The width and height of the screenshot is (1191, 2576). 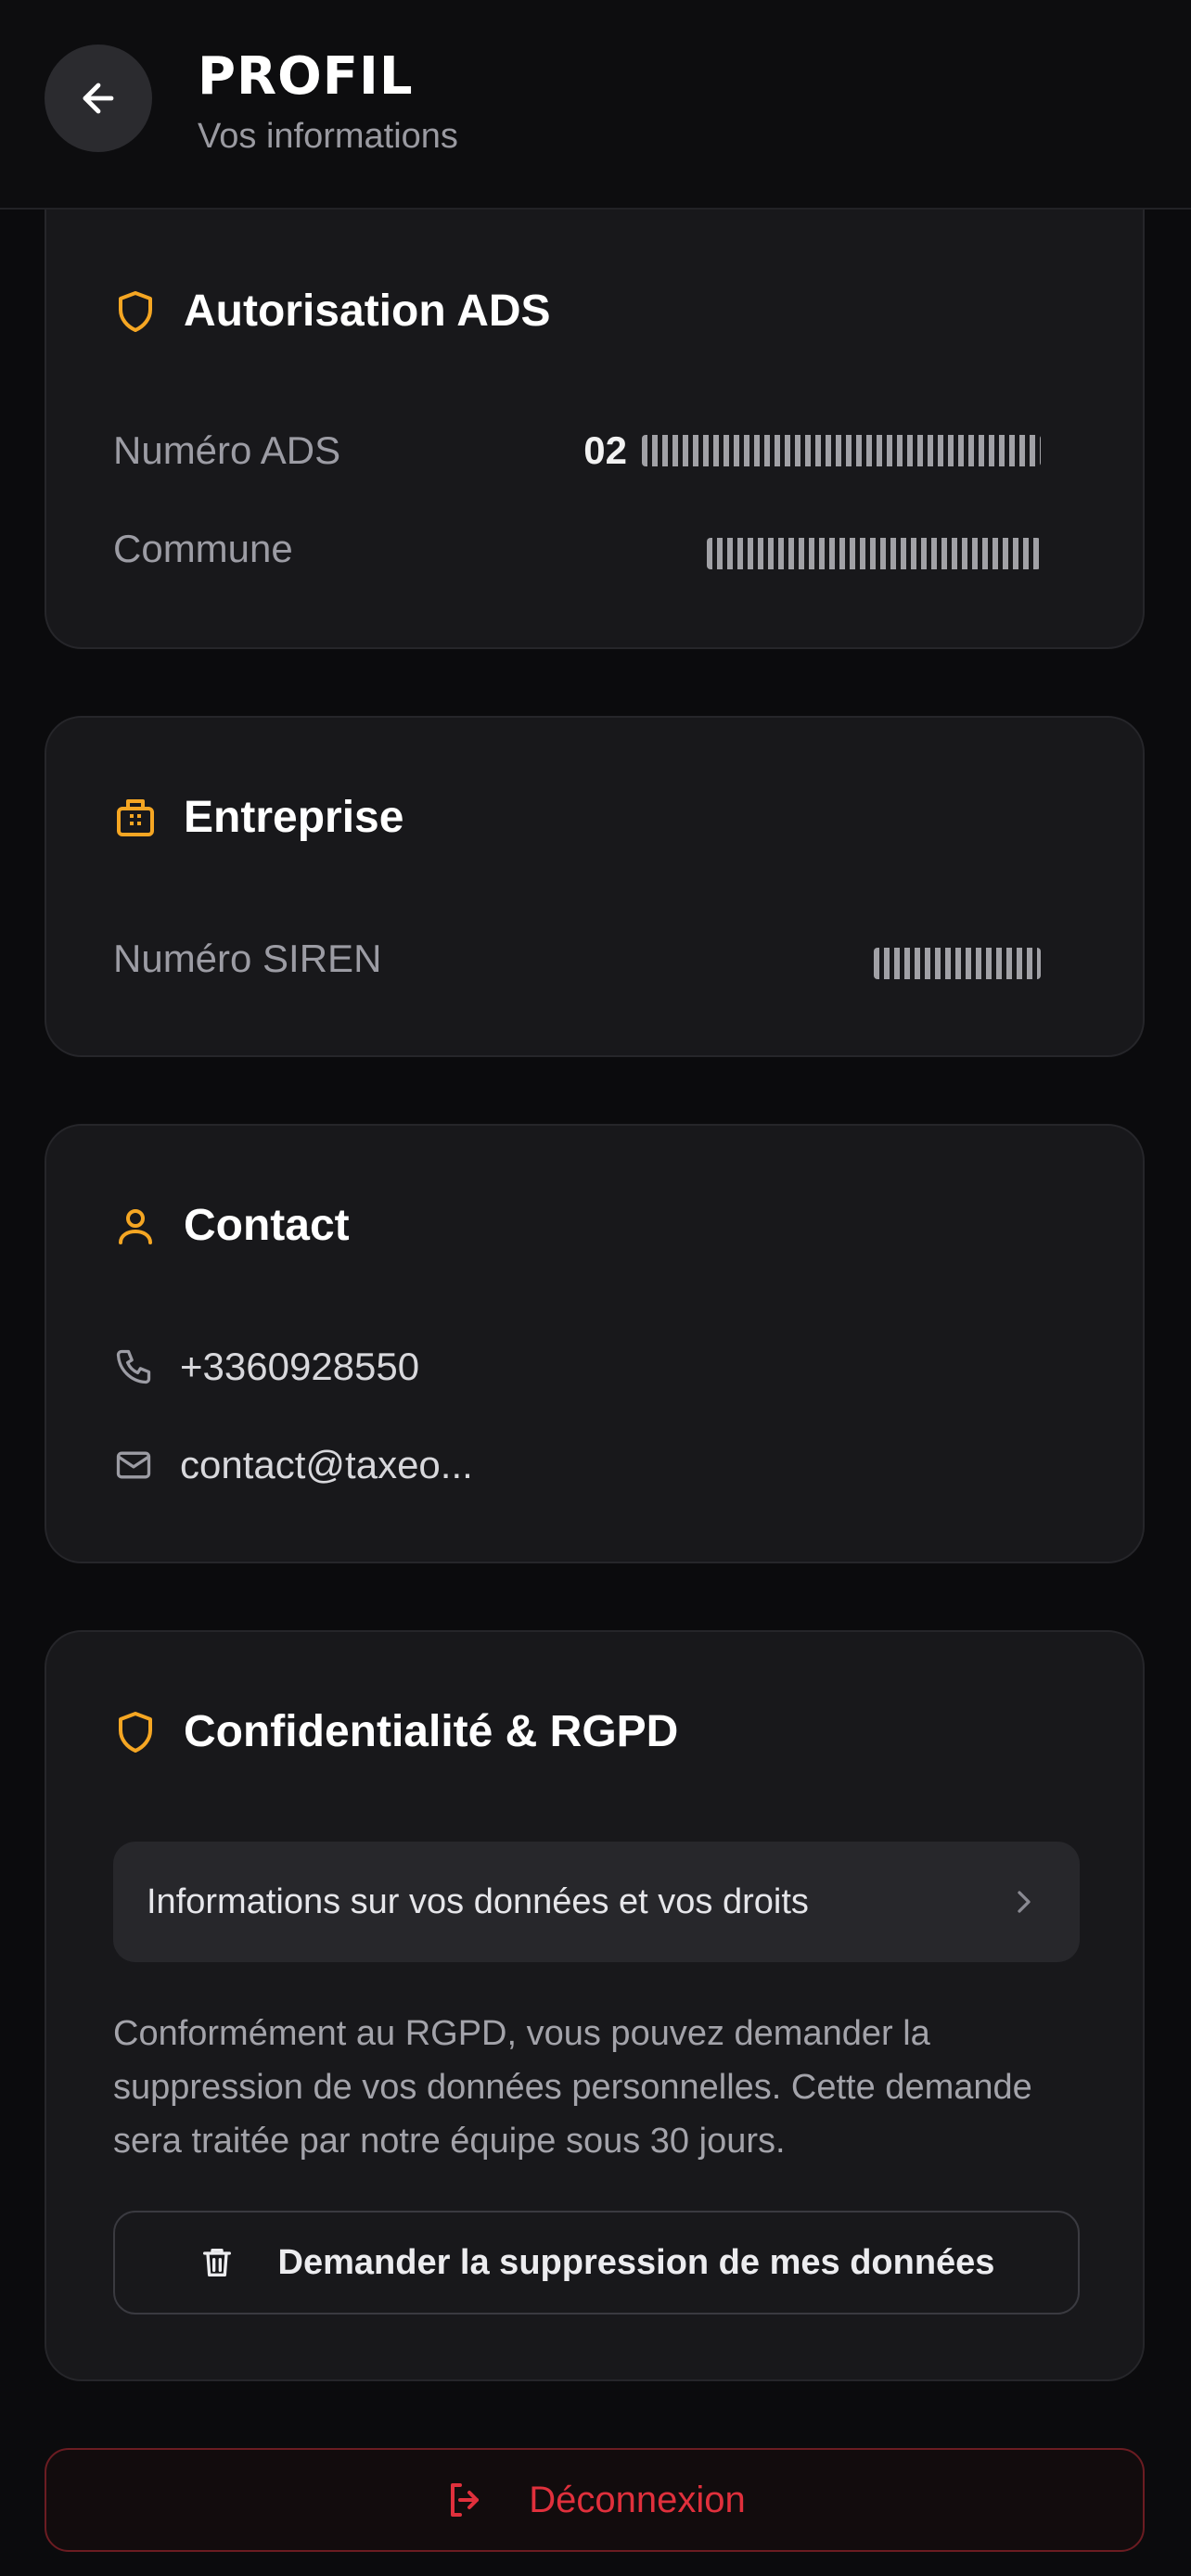 I want to click on request-deletion-button: Demander la suppression de mes données, so click(x=597, y=2263).